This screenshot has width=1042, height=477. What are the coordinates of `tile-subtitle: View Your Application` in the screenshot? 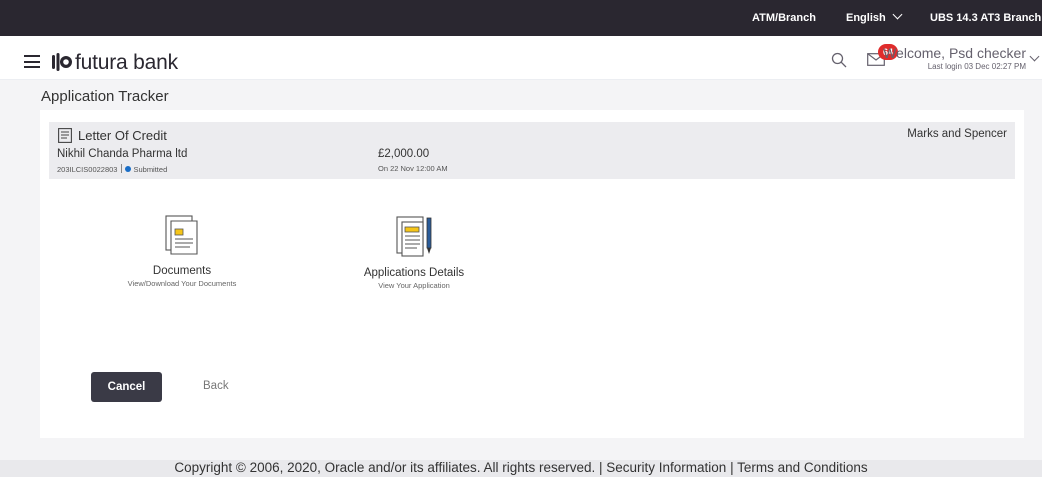 It's located at (414, 285).